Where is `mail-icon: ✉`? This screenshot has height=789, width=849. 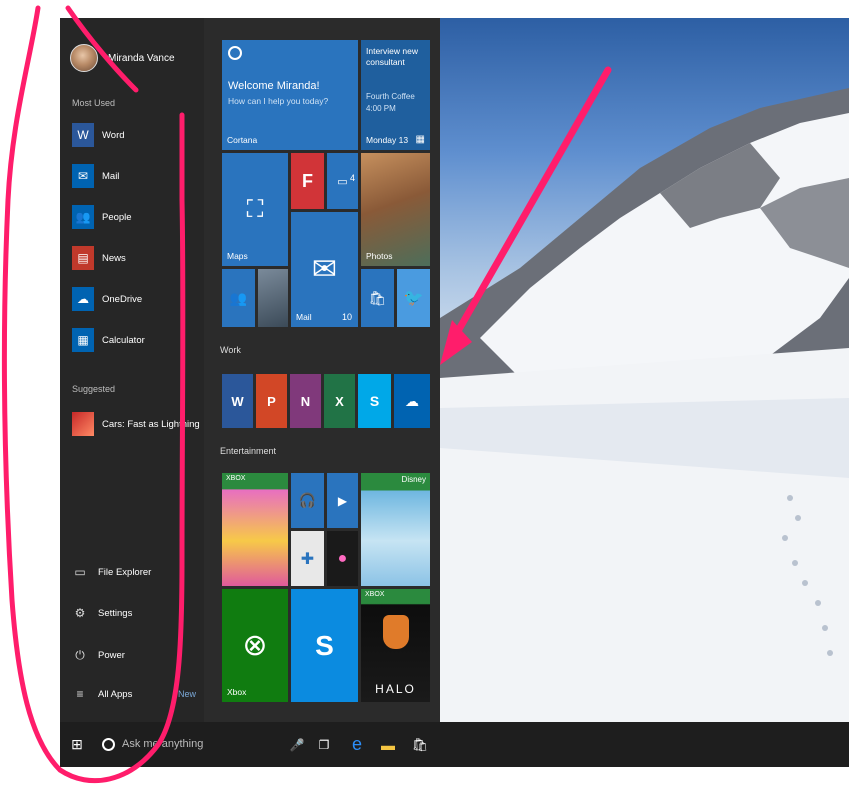
mail-icon: ✉ is located at coordinates (324, 269).